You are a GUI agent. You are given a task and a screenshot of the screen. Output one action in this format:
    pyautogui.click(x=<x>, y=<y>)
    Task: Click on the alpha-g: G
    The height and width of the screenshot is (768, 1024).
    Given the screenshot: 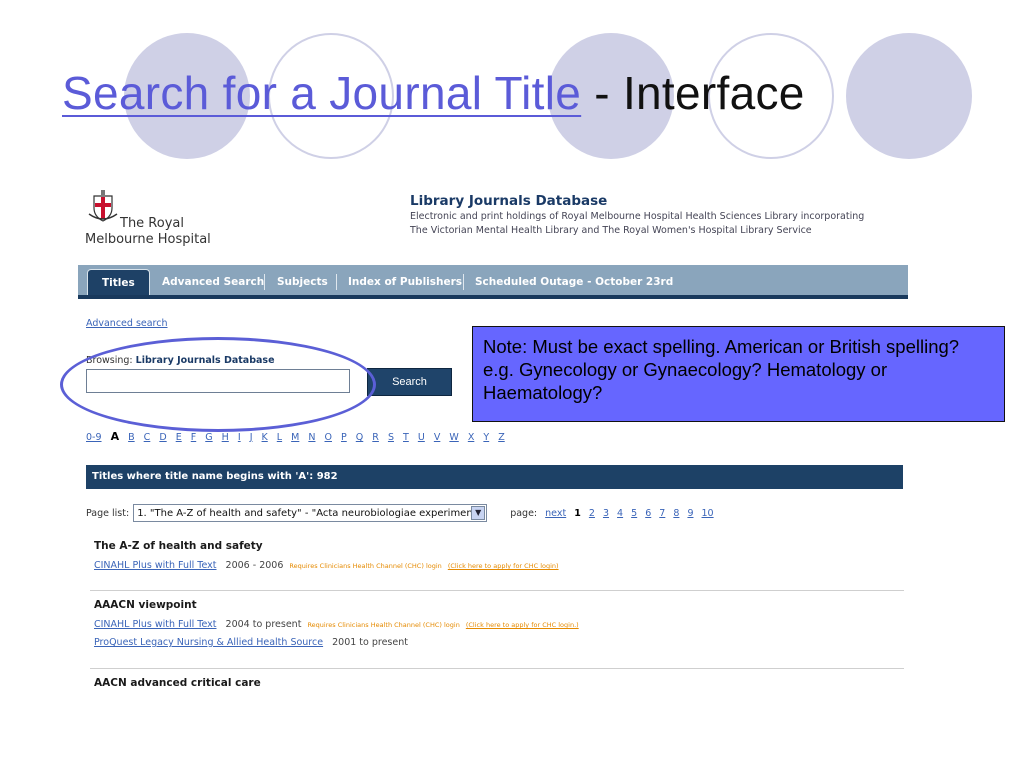 What is the action you would take?
    pyautogui.click(x=208, y=437)
    